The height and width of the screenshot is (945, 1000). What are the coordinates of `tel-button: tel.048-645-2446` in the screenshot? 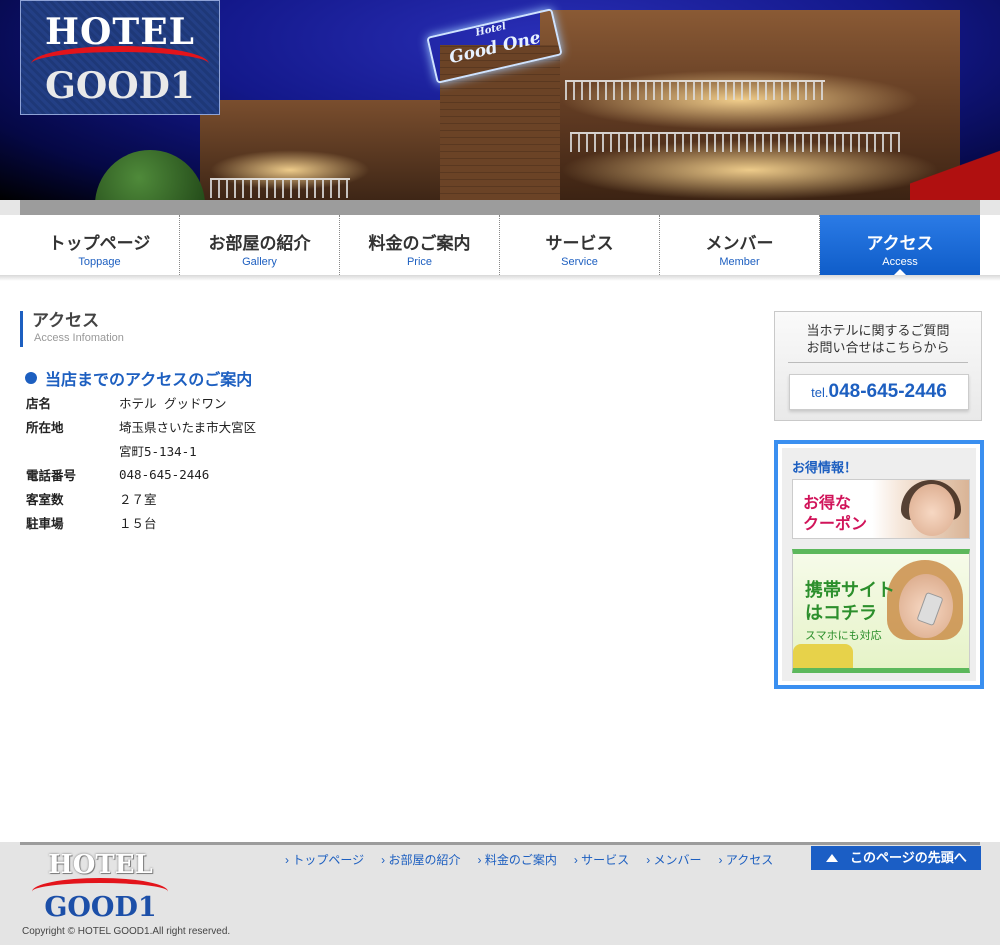 It's located at (879, 392).